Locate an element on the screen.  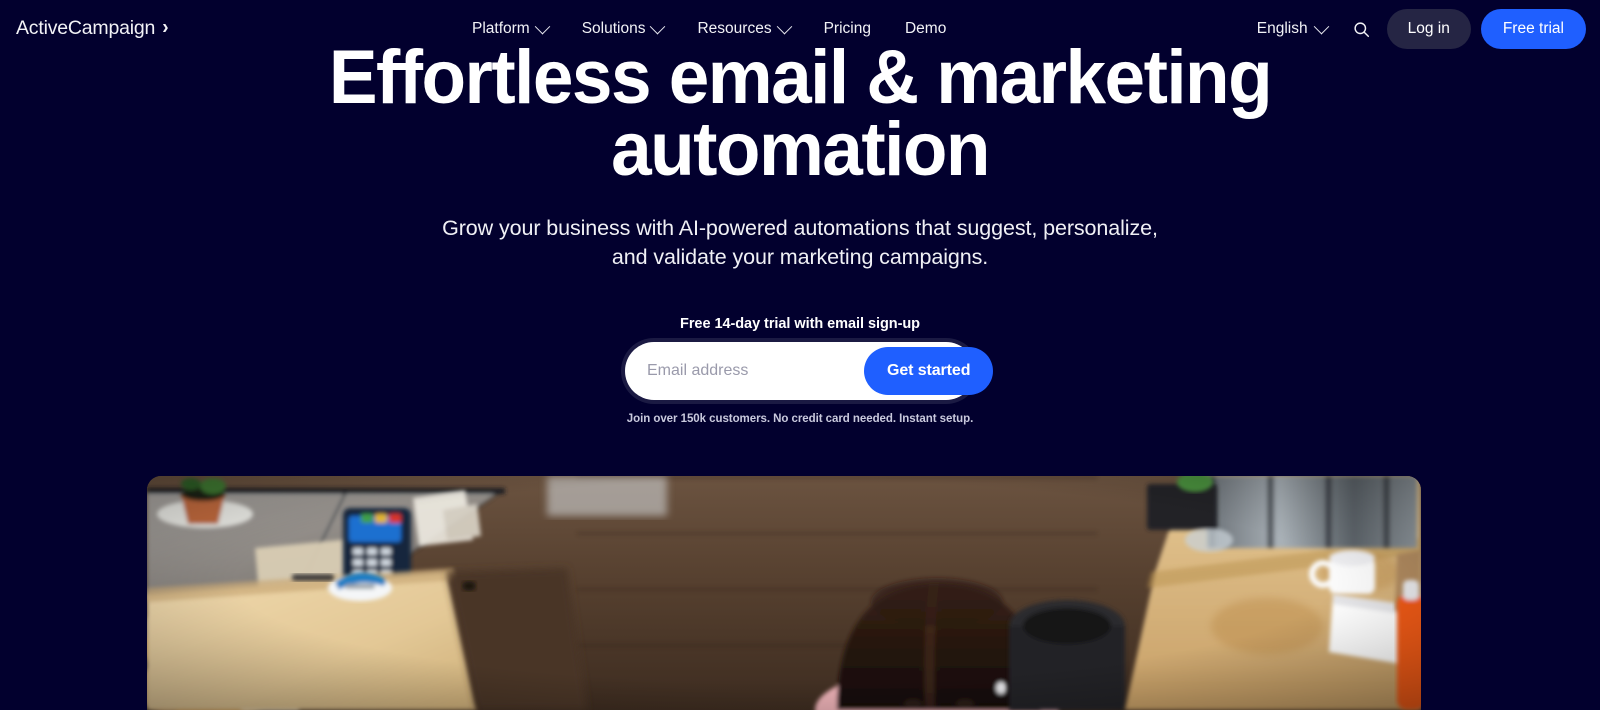
search-icon is located at coordinates (1362, 29).